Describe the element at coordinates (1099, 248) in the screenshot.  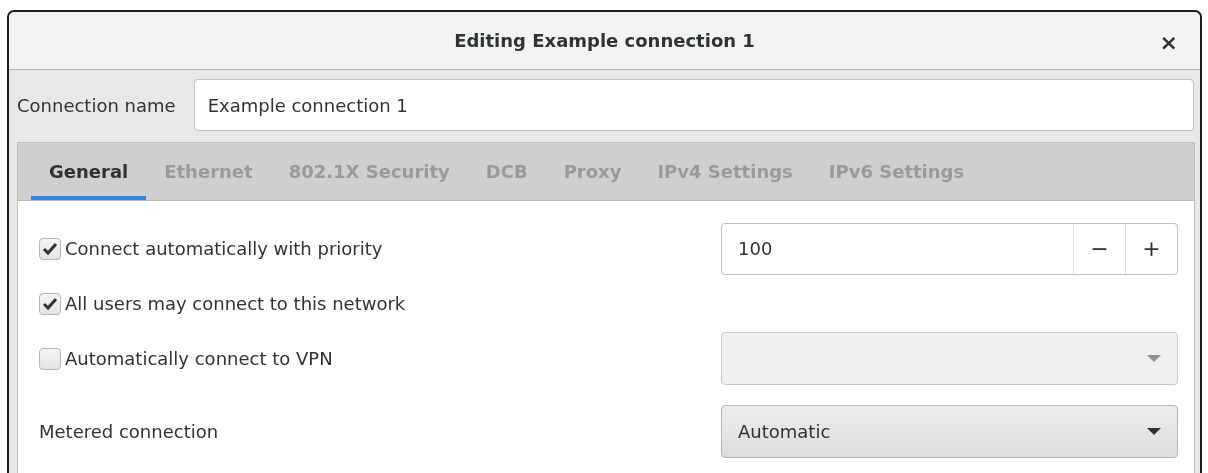
I see `decrement-button: −` at that location.